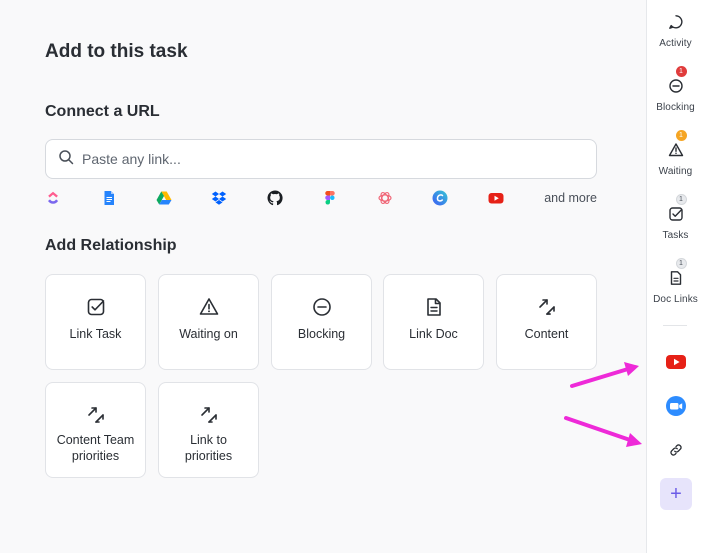 This screenshot has width=701, height=553. What do you see at coordinates (681, 263) in the screenshot?
I see `doc-links-count-badge: 1` at bounding box center [681, 263].